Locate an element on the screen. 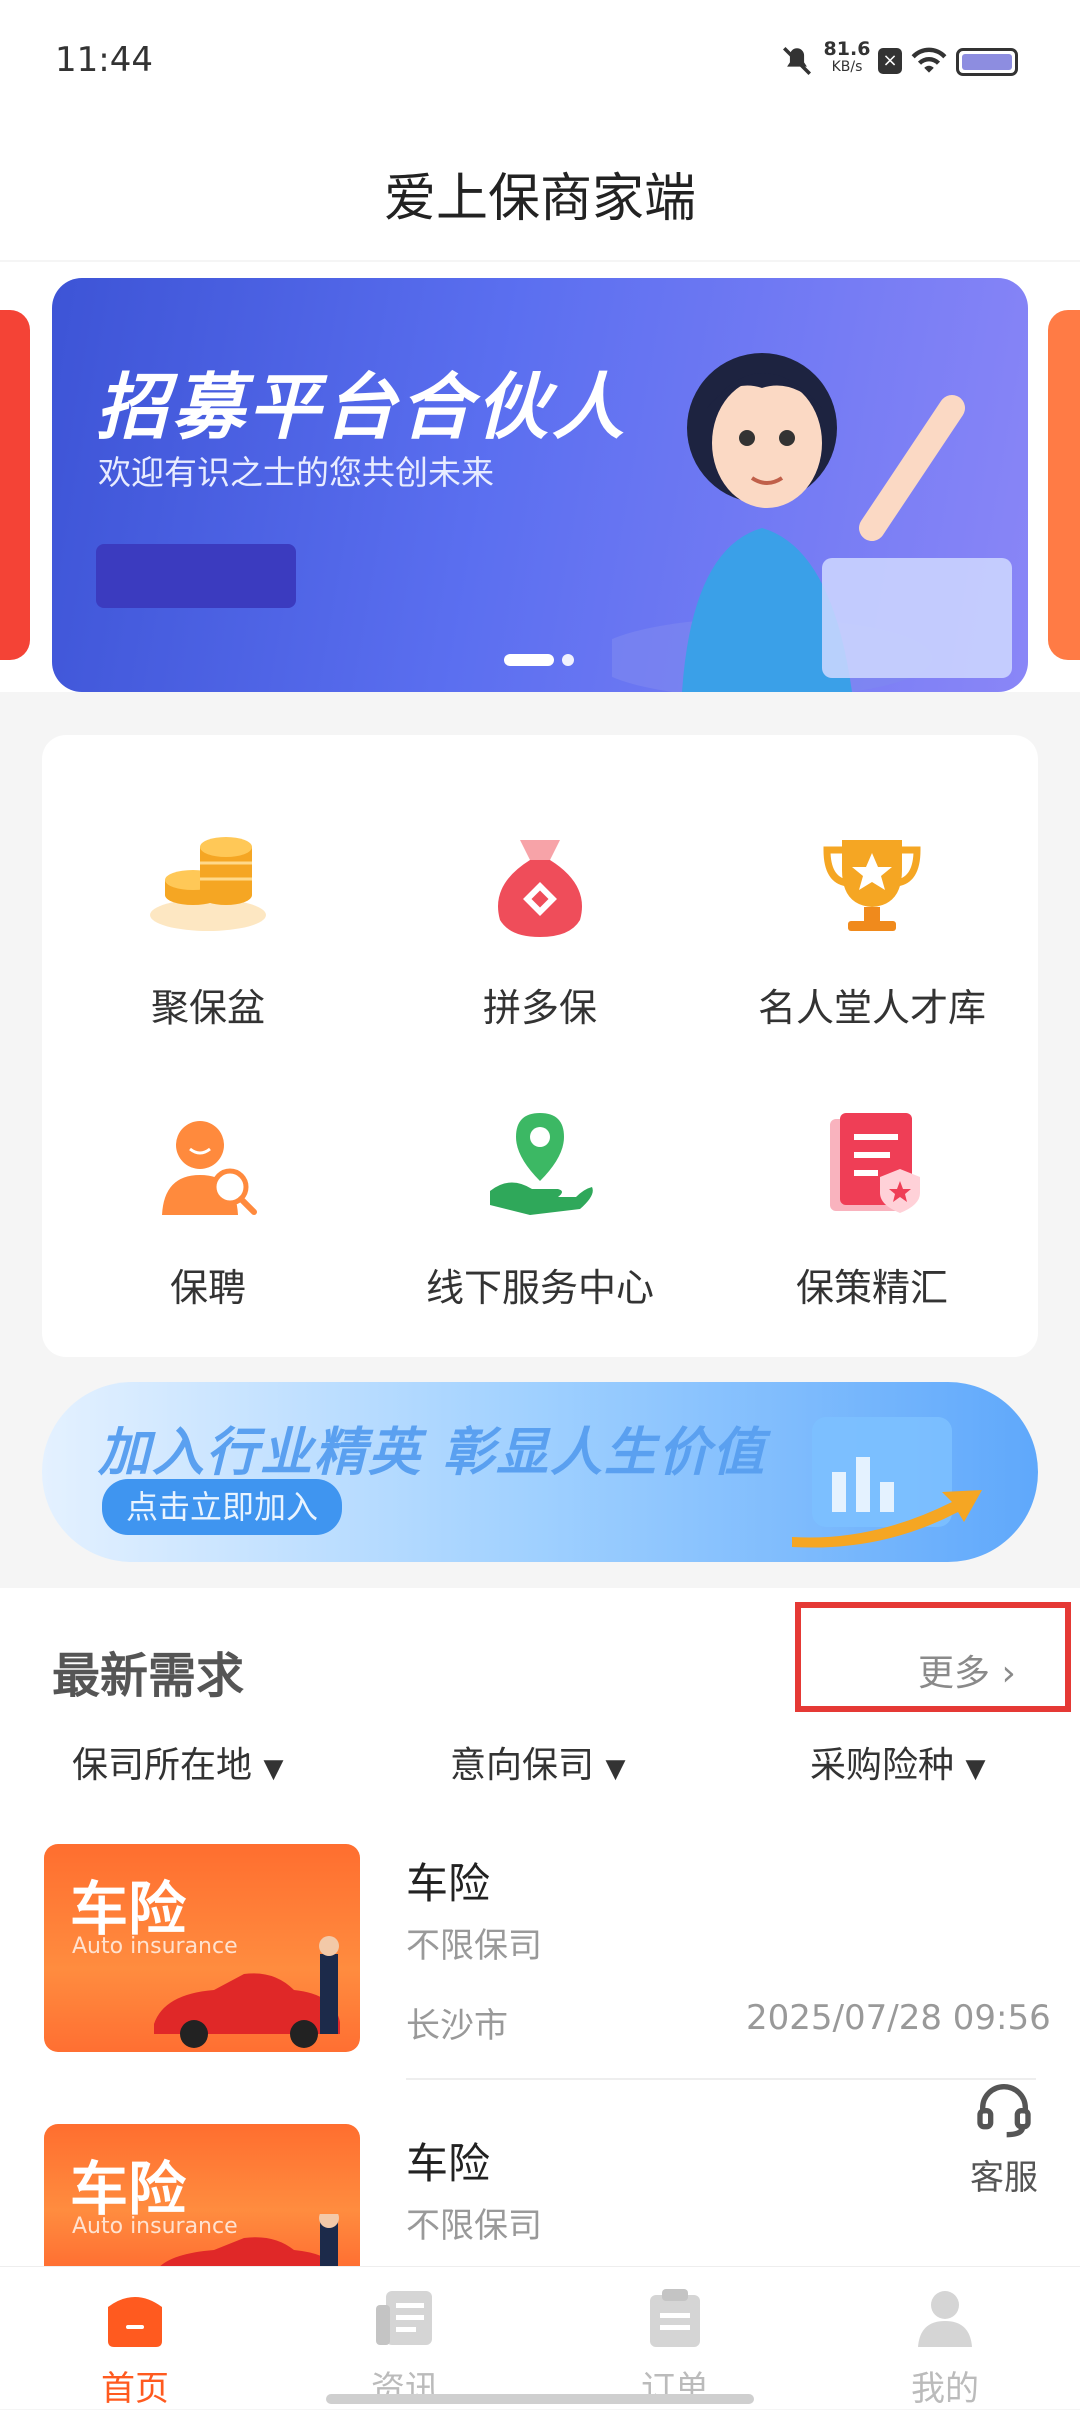 Image resolution: width=1080 pixels, height=2410 pixels. filter-insurance-type: 采购险种 ▼ is located at coordinates (897, 1762).